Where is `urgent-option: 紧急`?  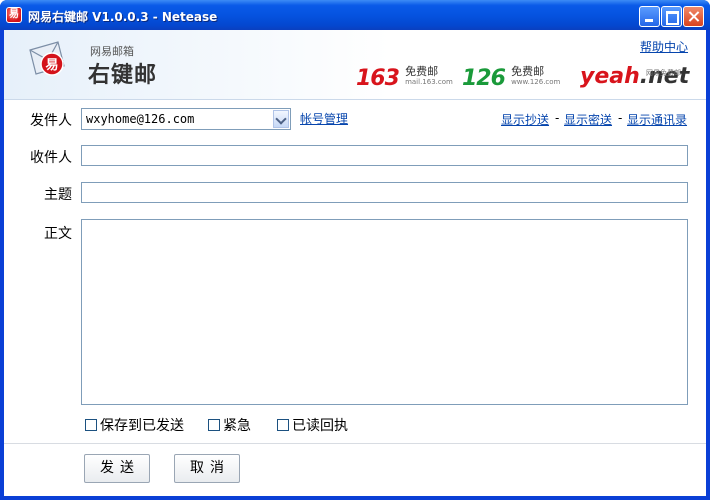 urgent-option: 紧急 is located at coordinates (229, 424).